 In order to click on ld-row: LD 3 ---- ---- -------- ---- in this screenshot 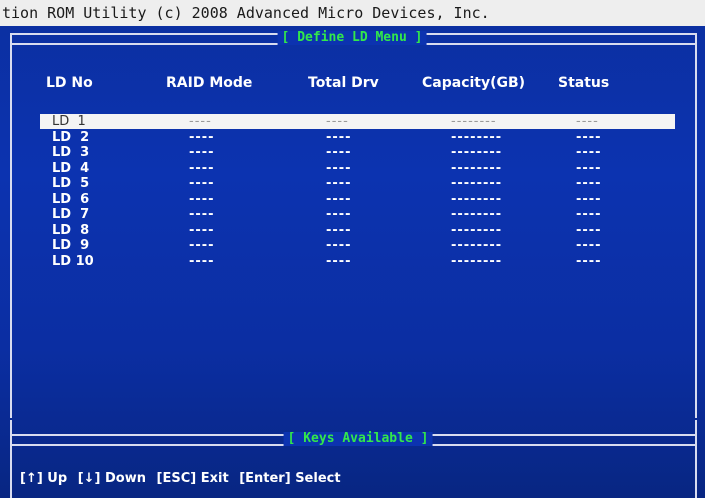, I will do `click(336, 152)`.